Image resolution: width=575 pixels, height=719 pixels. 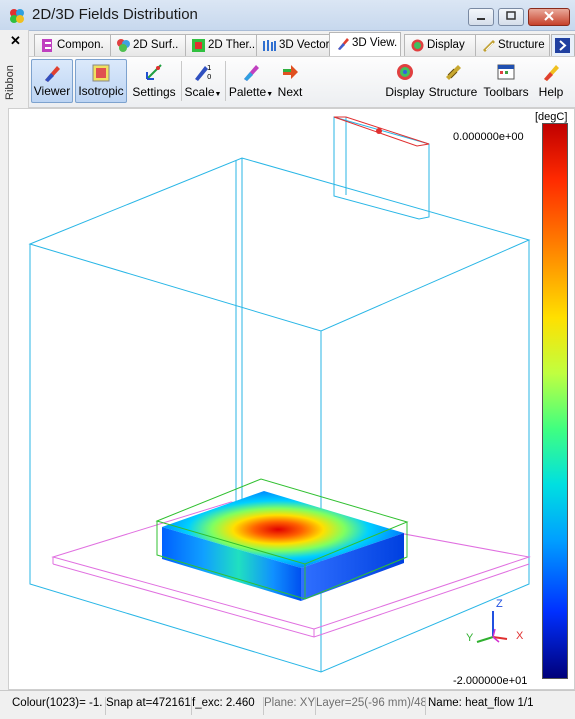 I want to click on chevron-right-icon, so click(x=562, y=45).